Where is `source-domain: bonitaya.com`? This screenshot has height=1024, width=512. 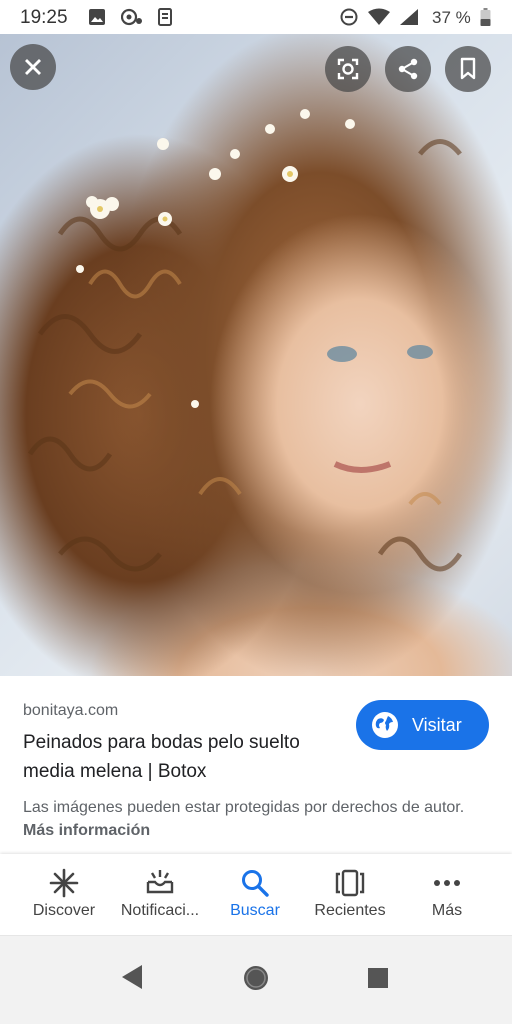
source-domain: bonitaya.com is located at coordinates (70, 711).